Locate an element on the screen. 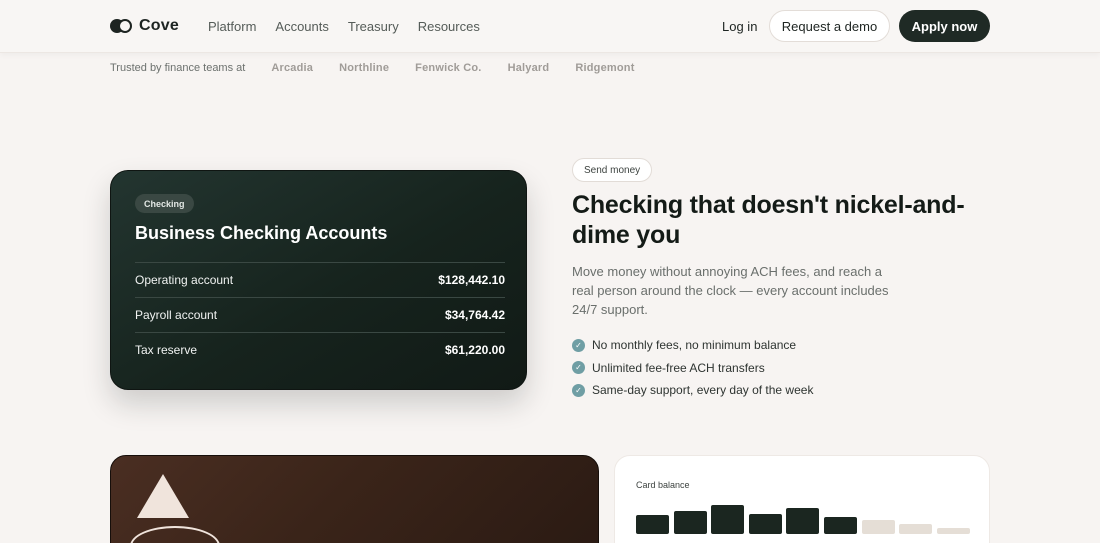 This screenshot has width=1100, height=543. triangle-icon is located at coordinates (163, 496).